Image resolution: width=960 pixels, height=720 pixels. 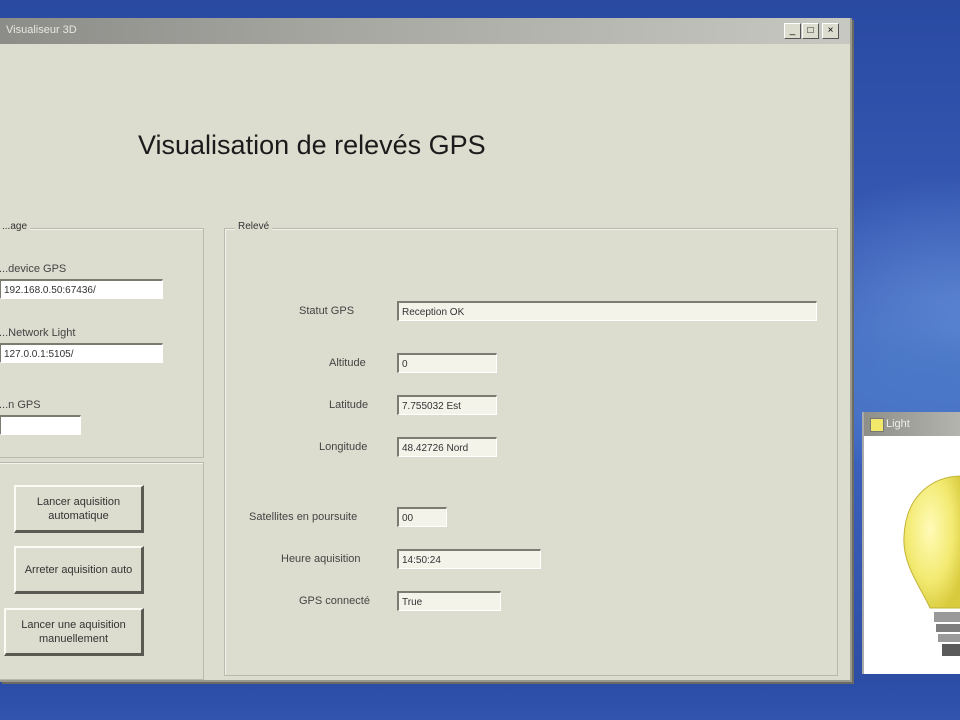 What do you see at coordinates (422, 517) in the screenshot?
I see `satellites-field: 00` at bounding box center [422, 517].